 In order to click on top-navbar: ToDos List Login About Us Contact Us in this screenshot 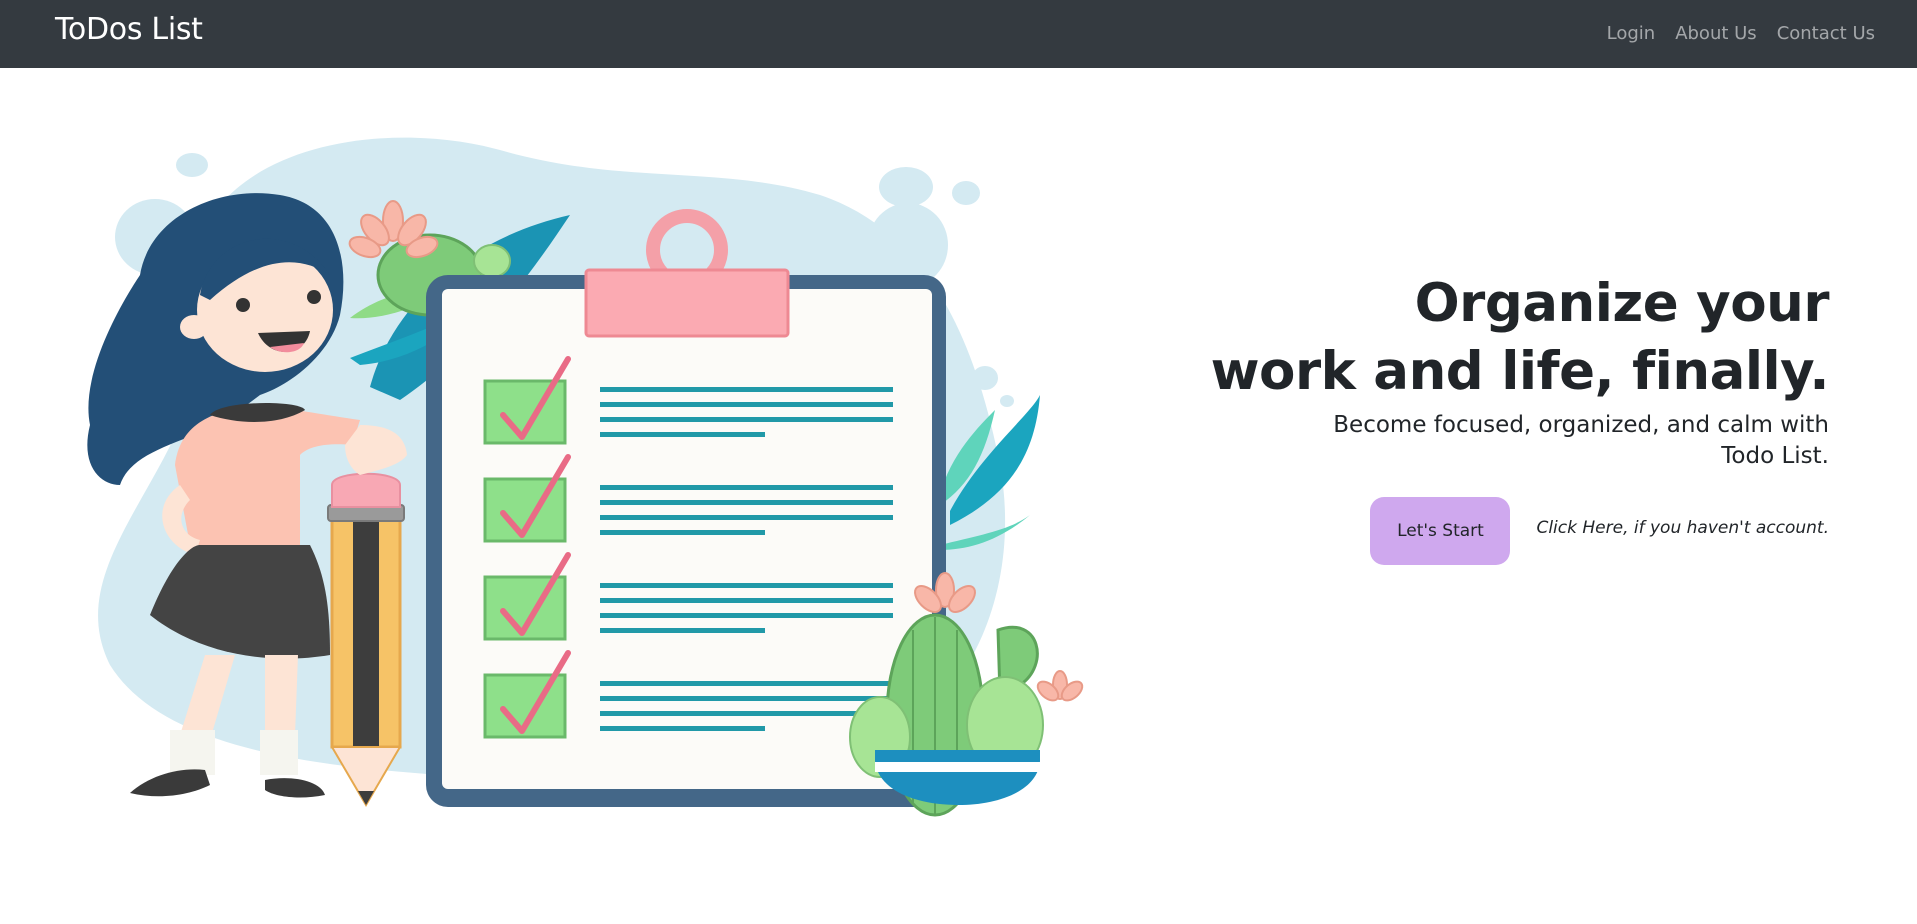, I will do `click(958, 34)`.